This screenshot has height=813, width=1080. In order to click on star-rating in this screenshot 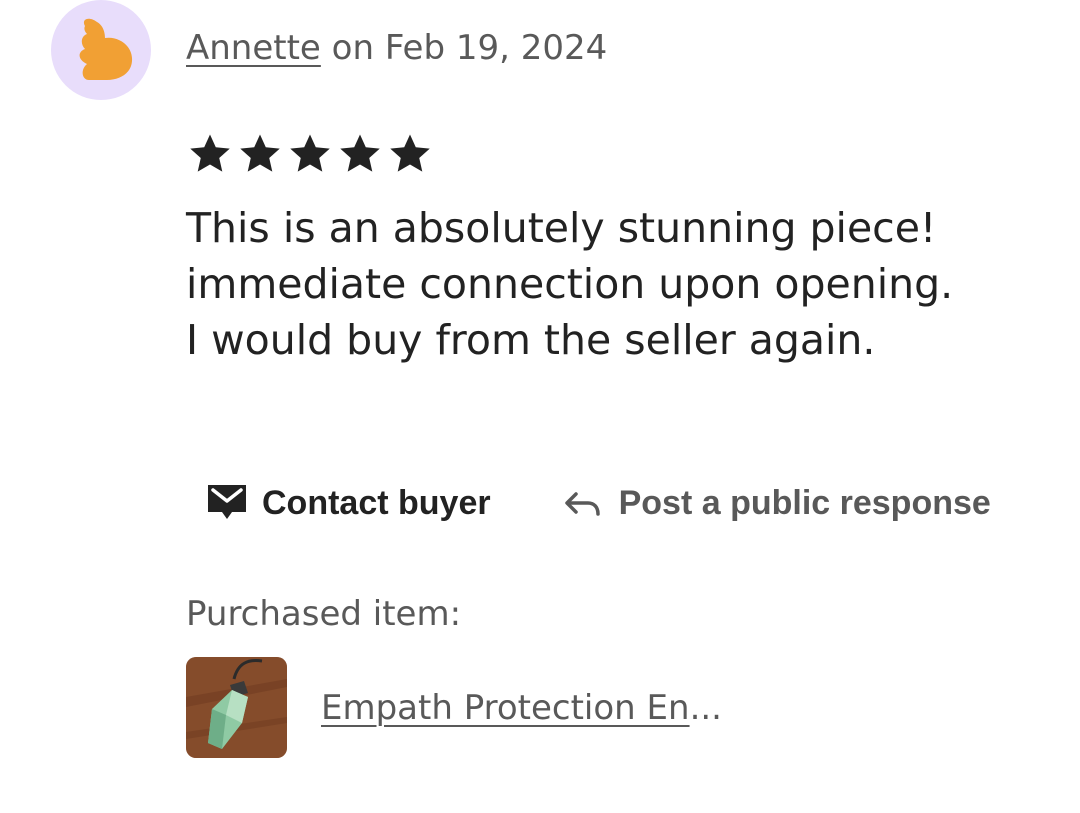, I will do `click(310, 154)`.